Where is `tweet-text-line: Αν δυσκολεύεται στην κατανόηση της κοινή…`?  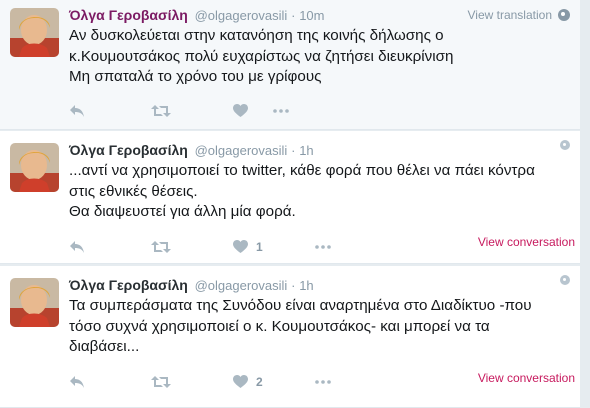
tweet-text-line: Αν δυσκολεύεται στην κατανόηση της κοινή… is located at coordinates (256, 35).